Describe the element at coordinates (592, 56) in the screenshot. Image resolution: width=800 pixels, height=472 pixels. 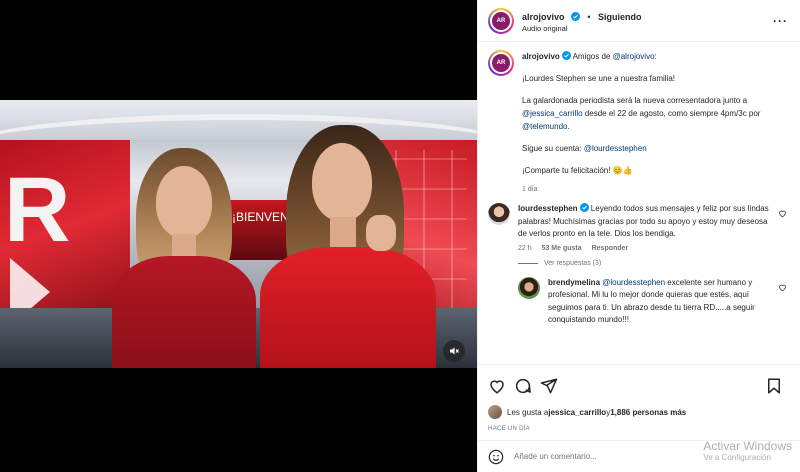
I see `intro-prefix: Amigos de` at that location.